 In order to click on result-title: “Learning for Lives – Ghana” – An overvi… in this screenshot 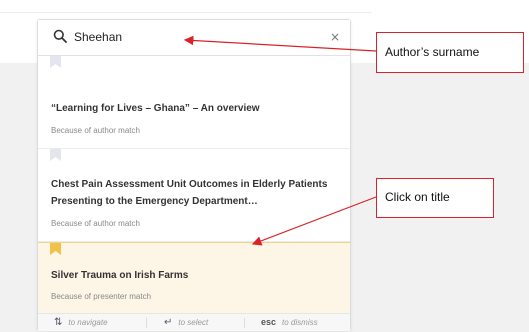, I will do `click(196, 108)`.